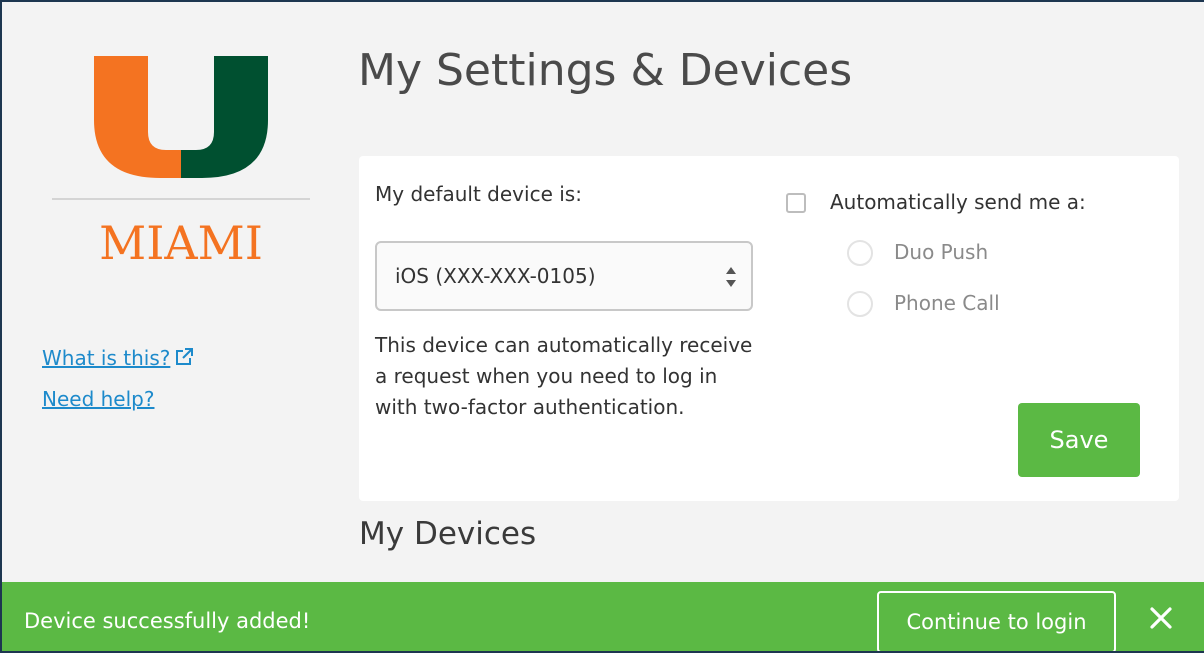  I want to click on phone-call-radio, so click(860, 304).